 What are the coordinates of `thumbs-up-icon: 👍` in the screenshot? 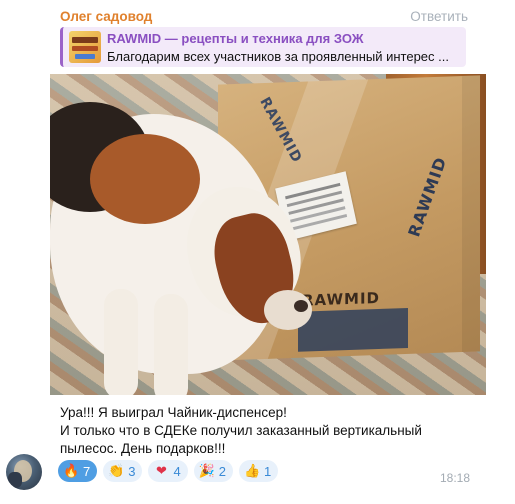 It's located at (252, 470).